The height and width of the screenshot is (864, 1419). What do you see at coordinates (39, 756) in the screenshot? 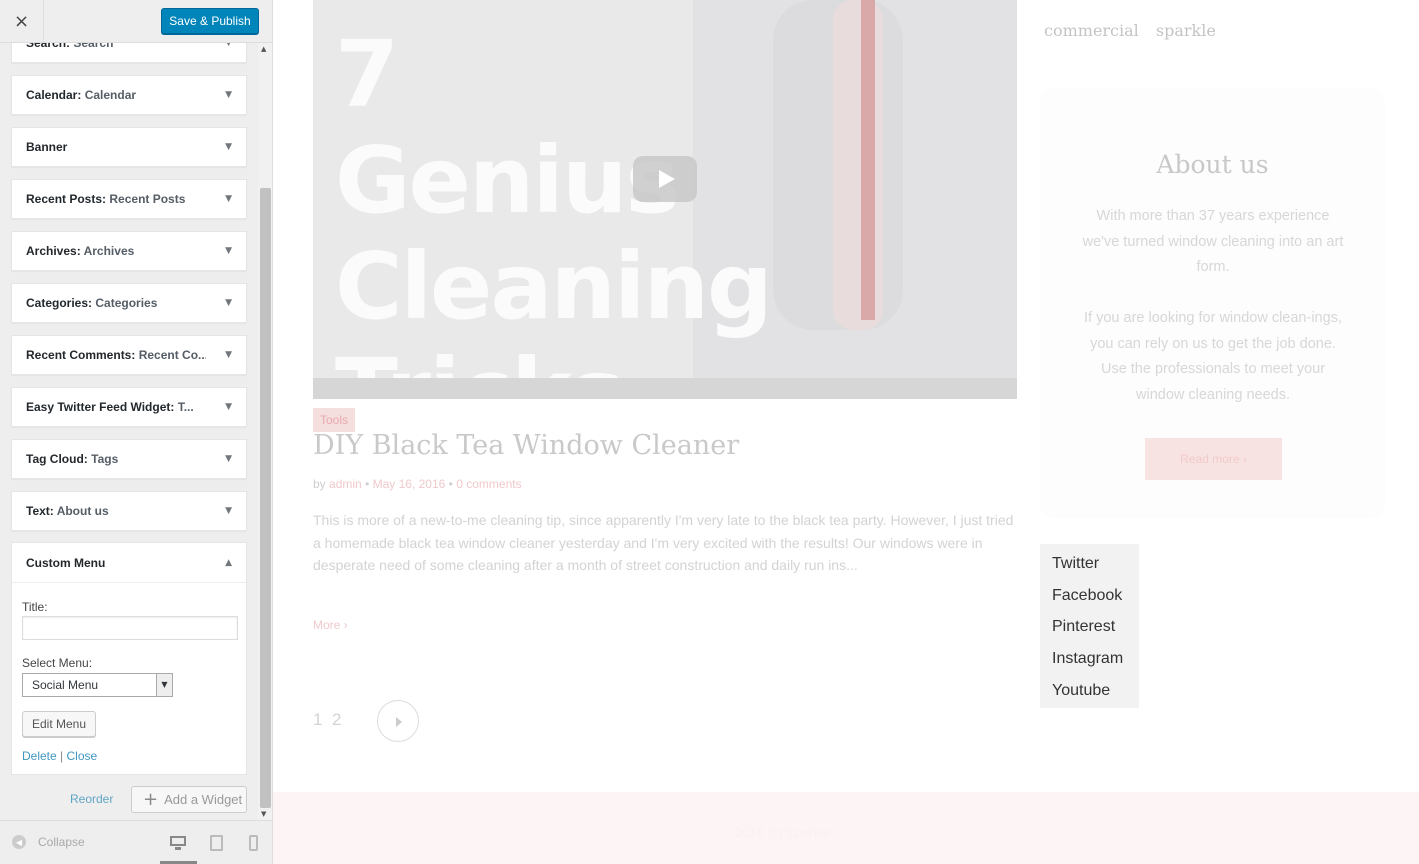
I see `delete-link: Delete` at bounding box center [39, 756].